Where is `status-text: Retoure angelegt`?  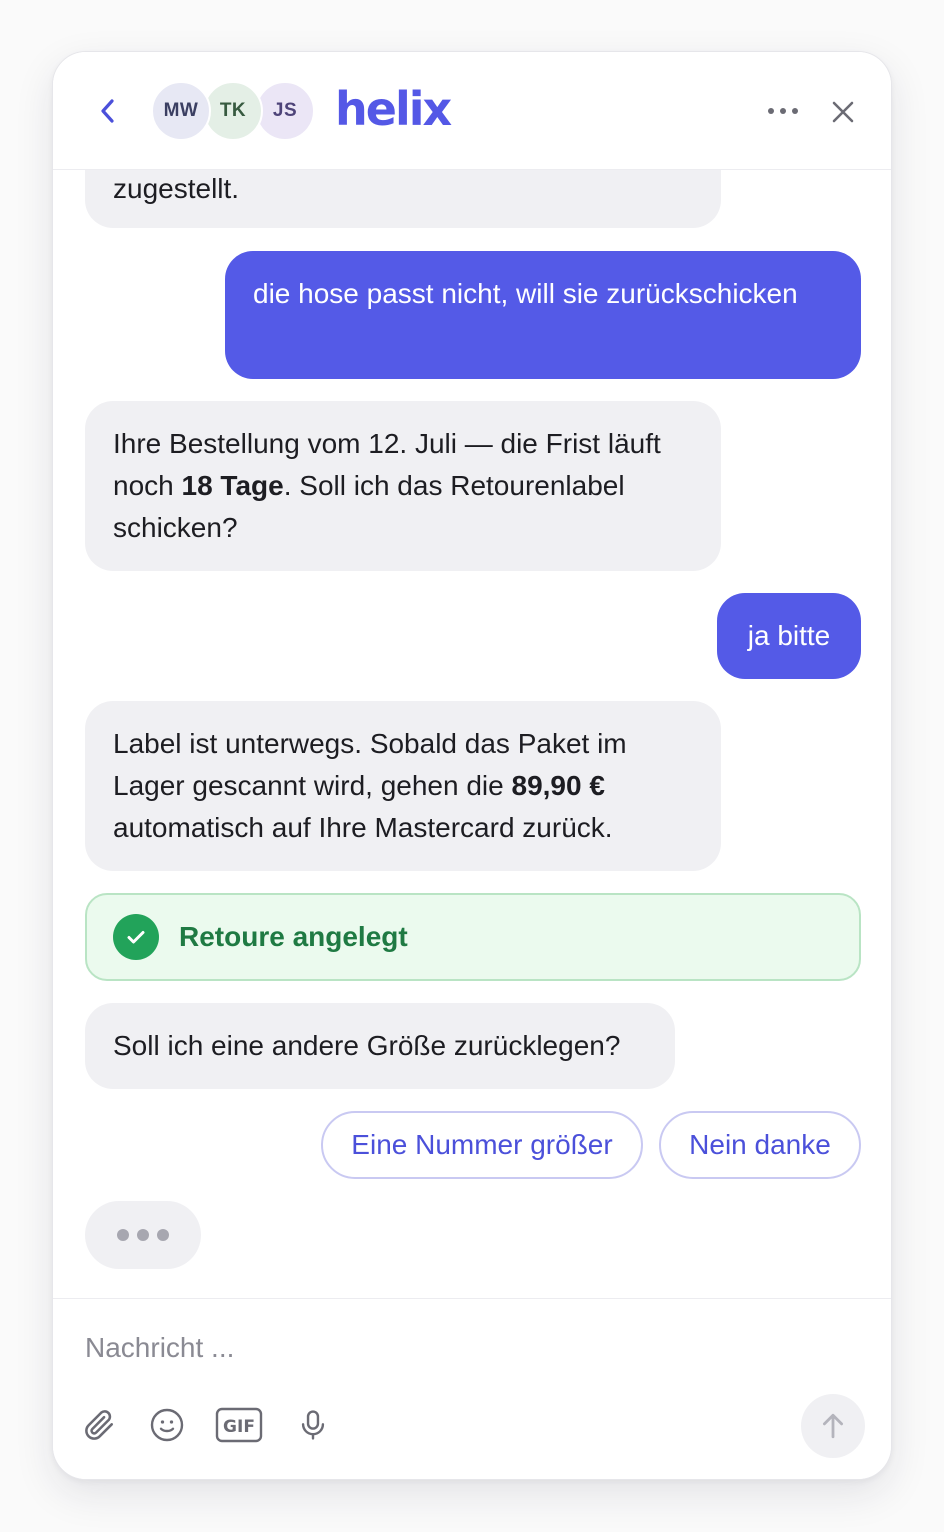
status-text: Retoure angelegt is located at coordinates (293, 936).